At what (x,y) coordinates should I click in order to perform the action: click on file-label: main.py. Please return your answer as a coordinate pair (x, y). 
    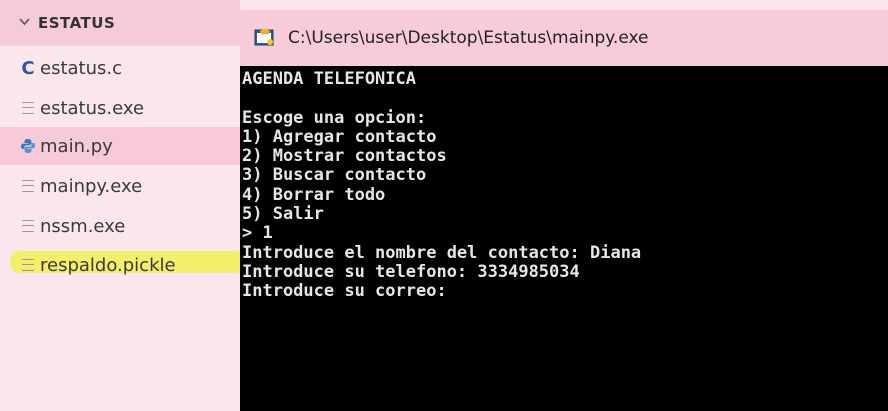
    Looking at the image, I should click on (76, 146).